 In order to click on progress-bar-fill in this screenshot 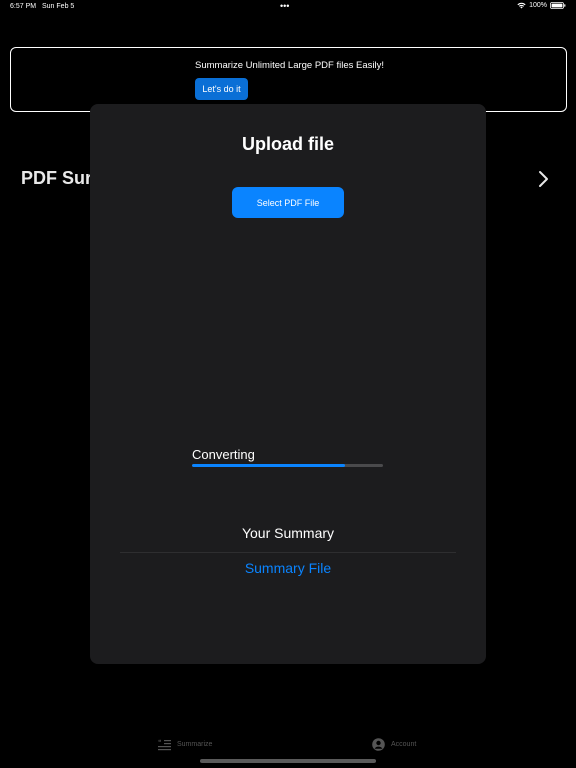, I will do `click(268, 465)`.